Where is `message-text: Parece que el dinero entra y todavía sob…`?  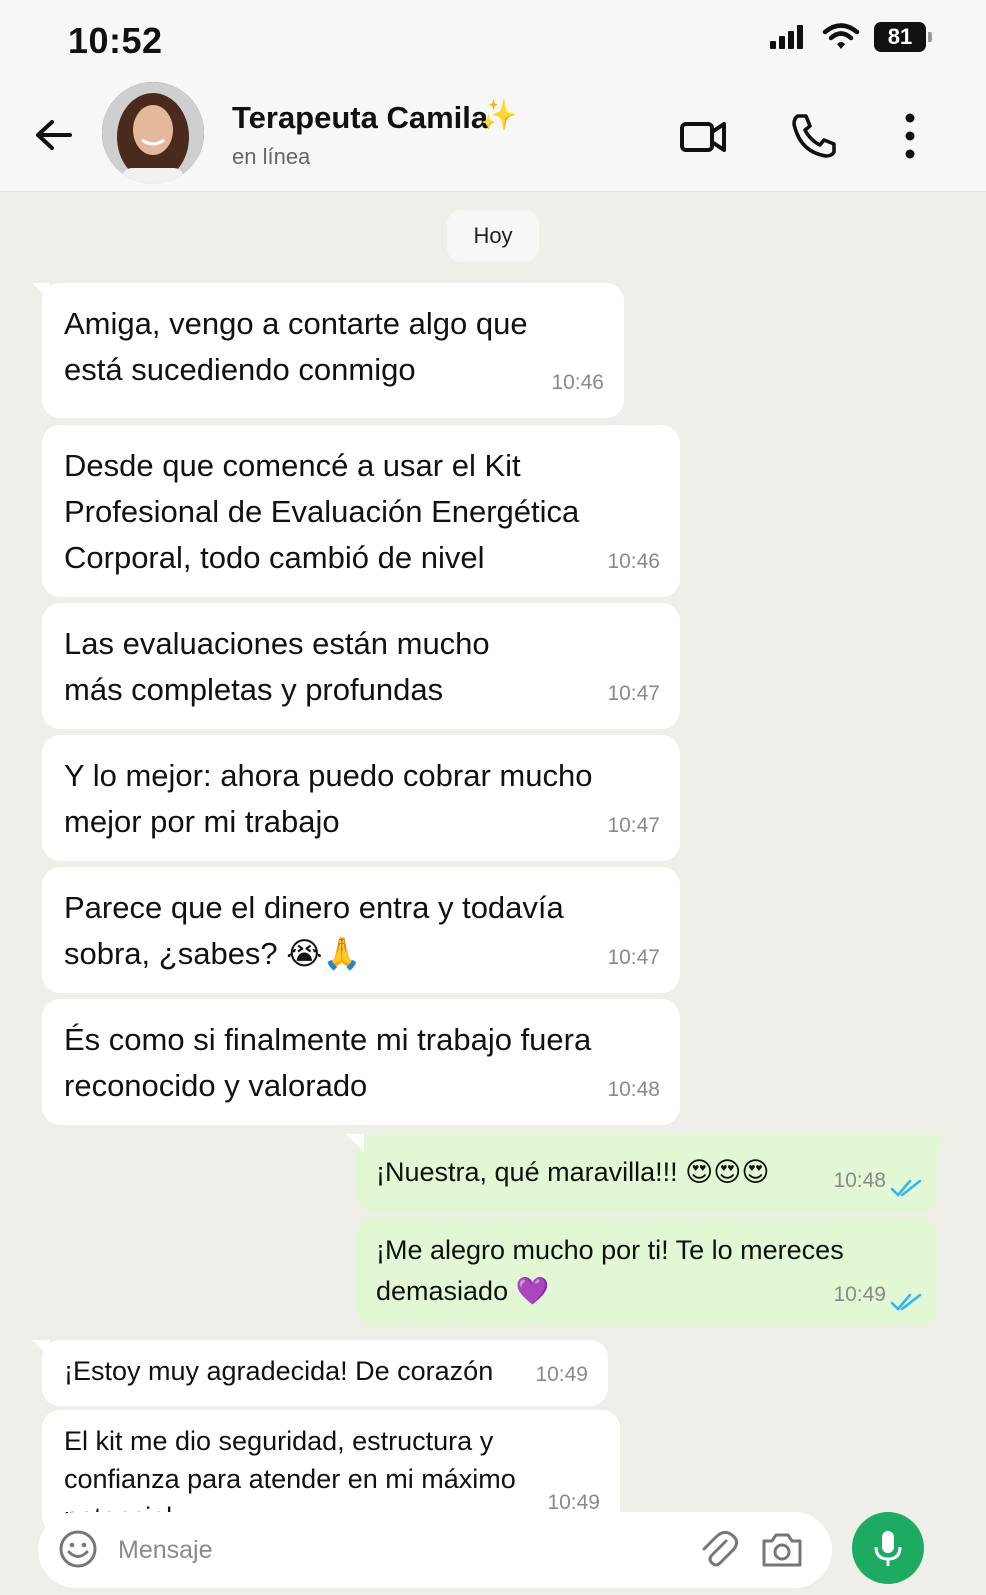
message-text: Parece que el dinero entra y todavía sob… is located at coordinates (314, 930).